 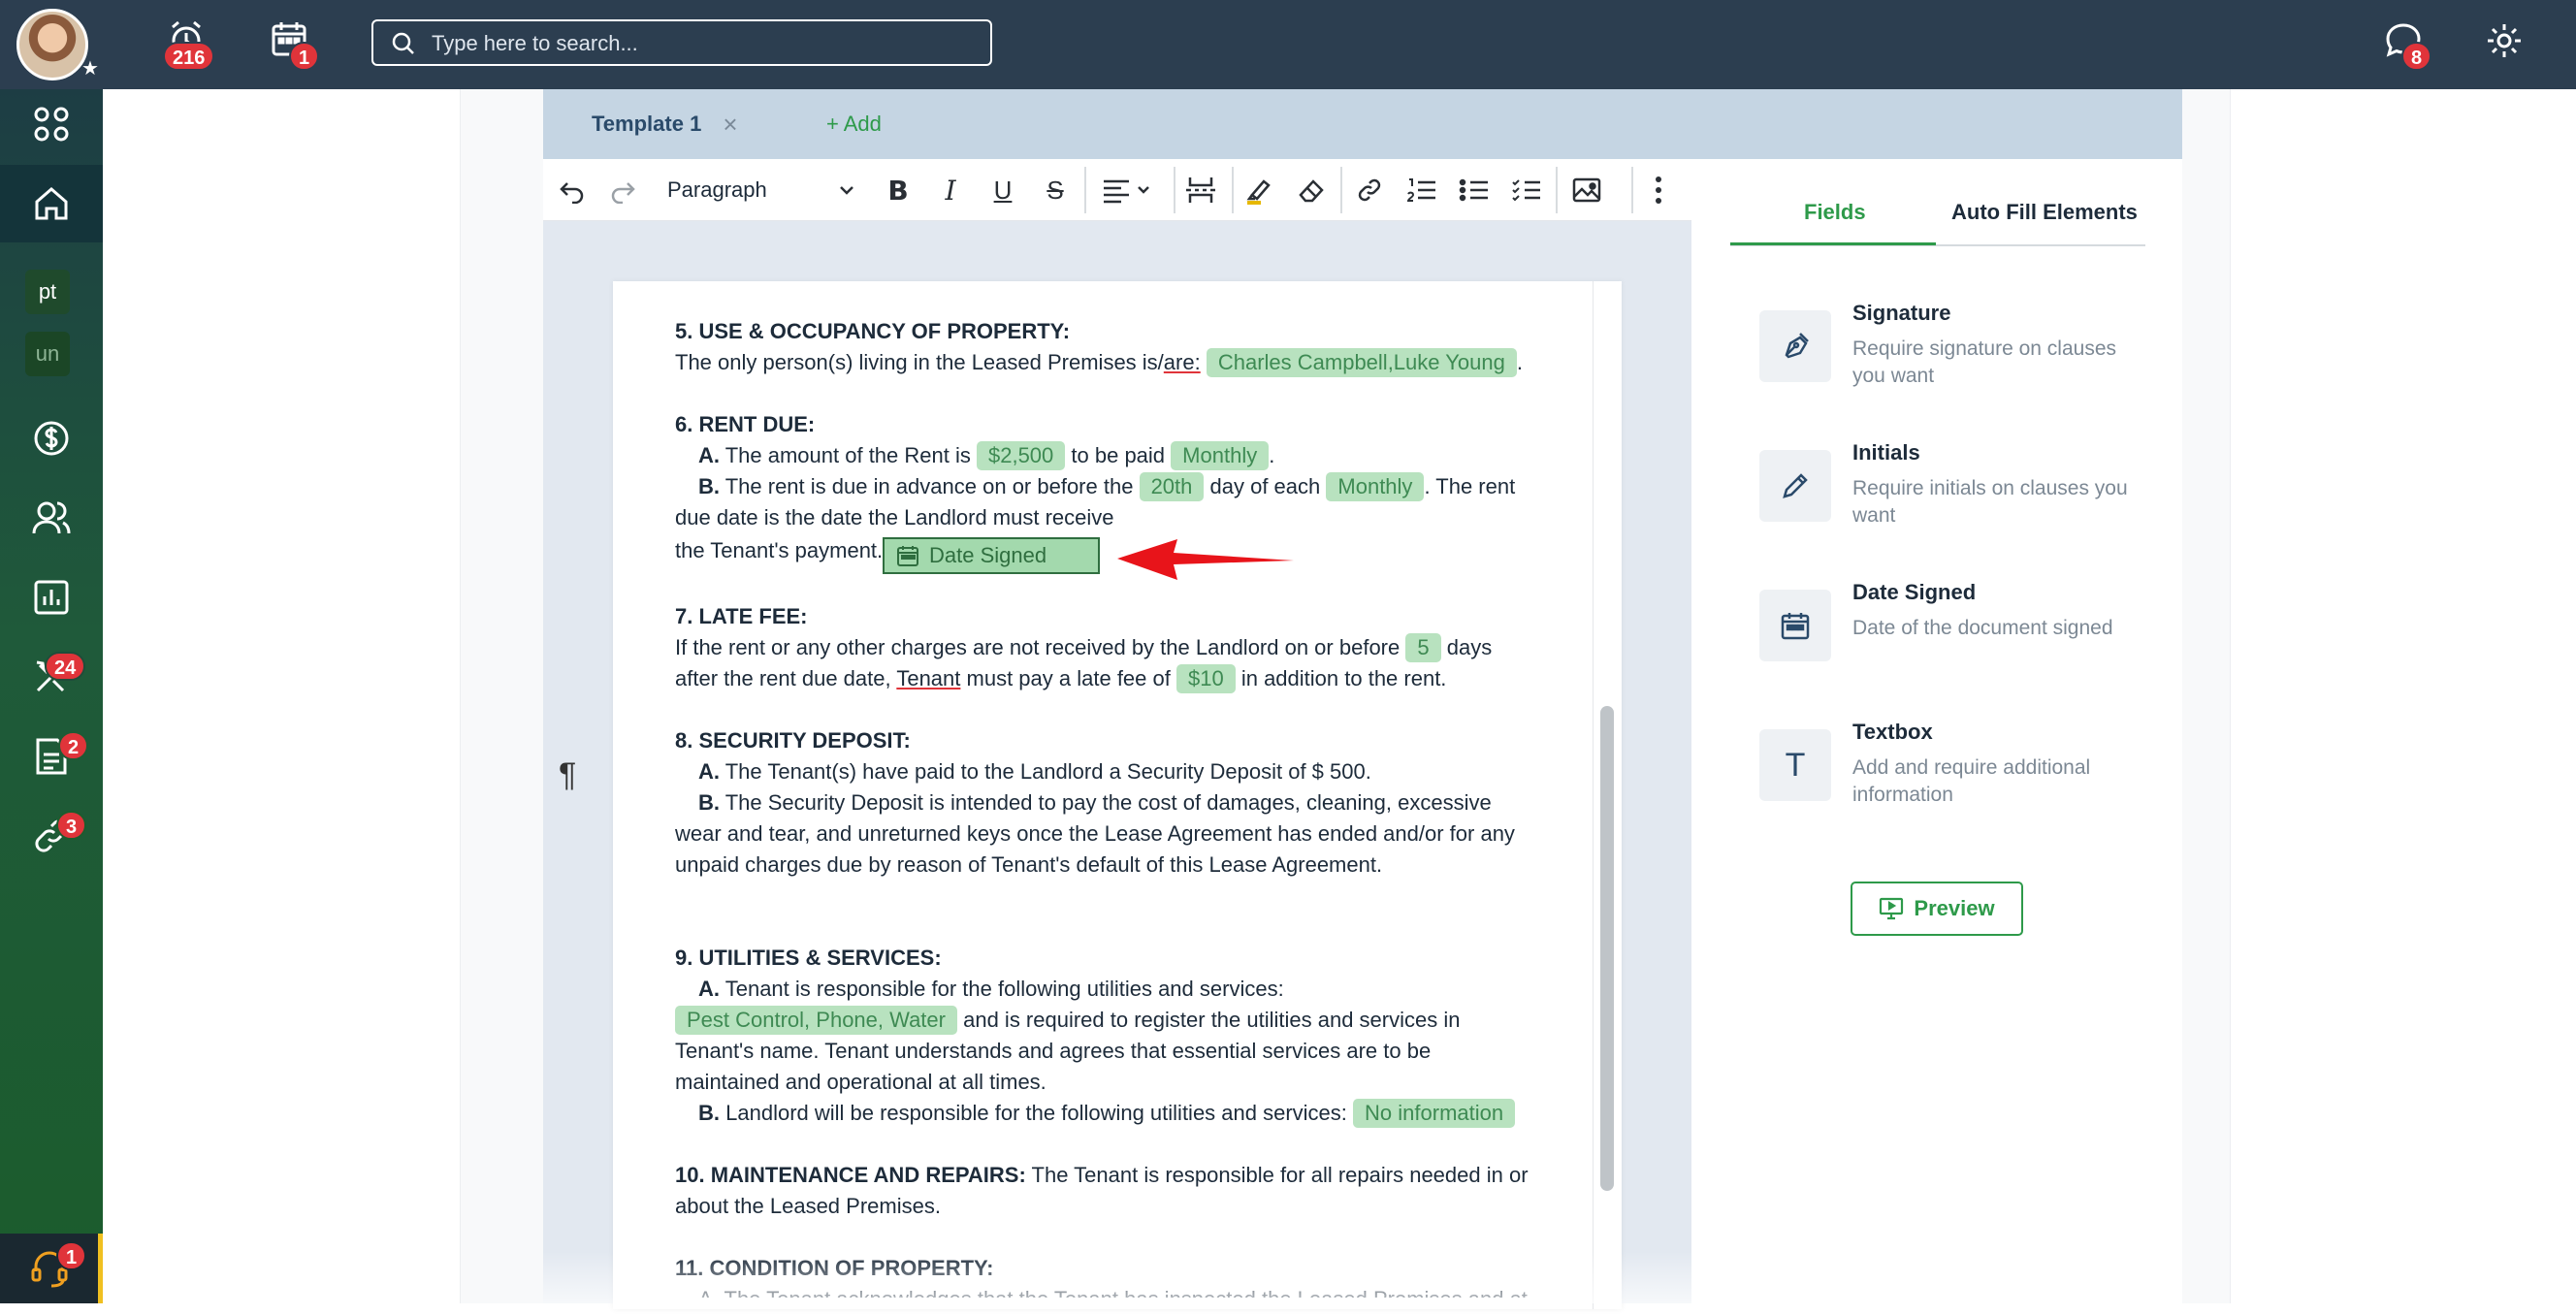 What do you see at coordinates (1118, 455) in the screenshot?
I see `s6a-text2: to be paid` at bounding box center [1118, 455].